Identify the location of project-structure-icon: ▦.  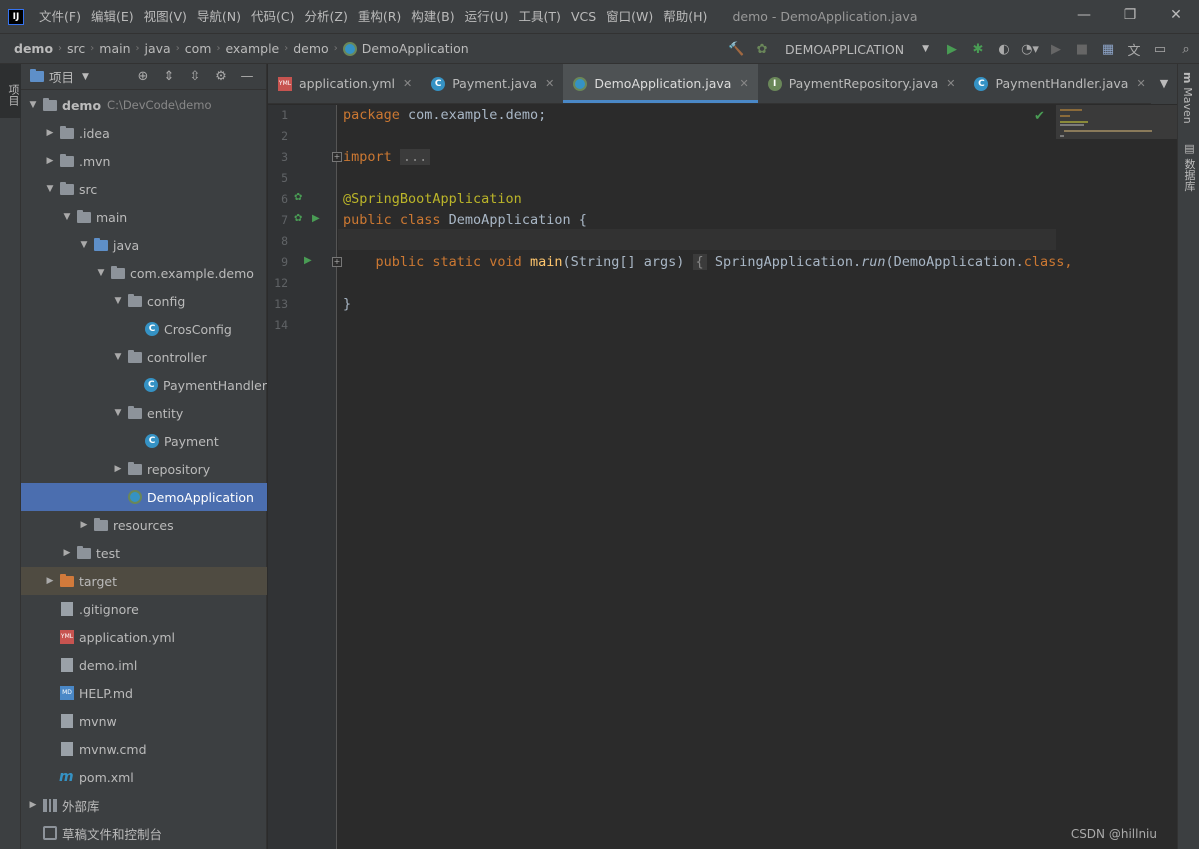
(1108, 49).